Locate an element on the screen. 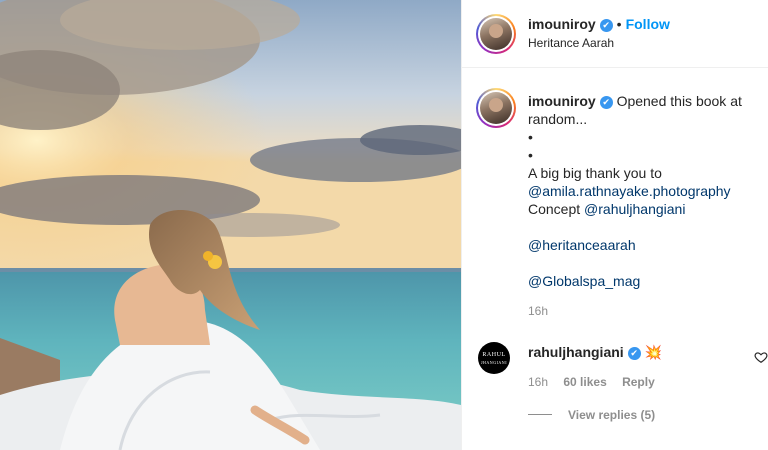 The height and width of the screenshot is (450, 768). commenter-avatar: RAHUL JHANGIANI is located at coordinates (494, 358).